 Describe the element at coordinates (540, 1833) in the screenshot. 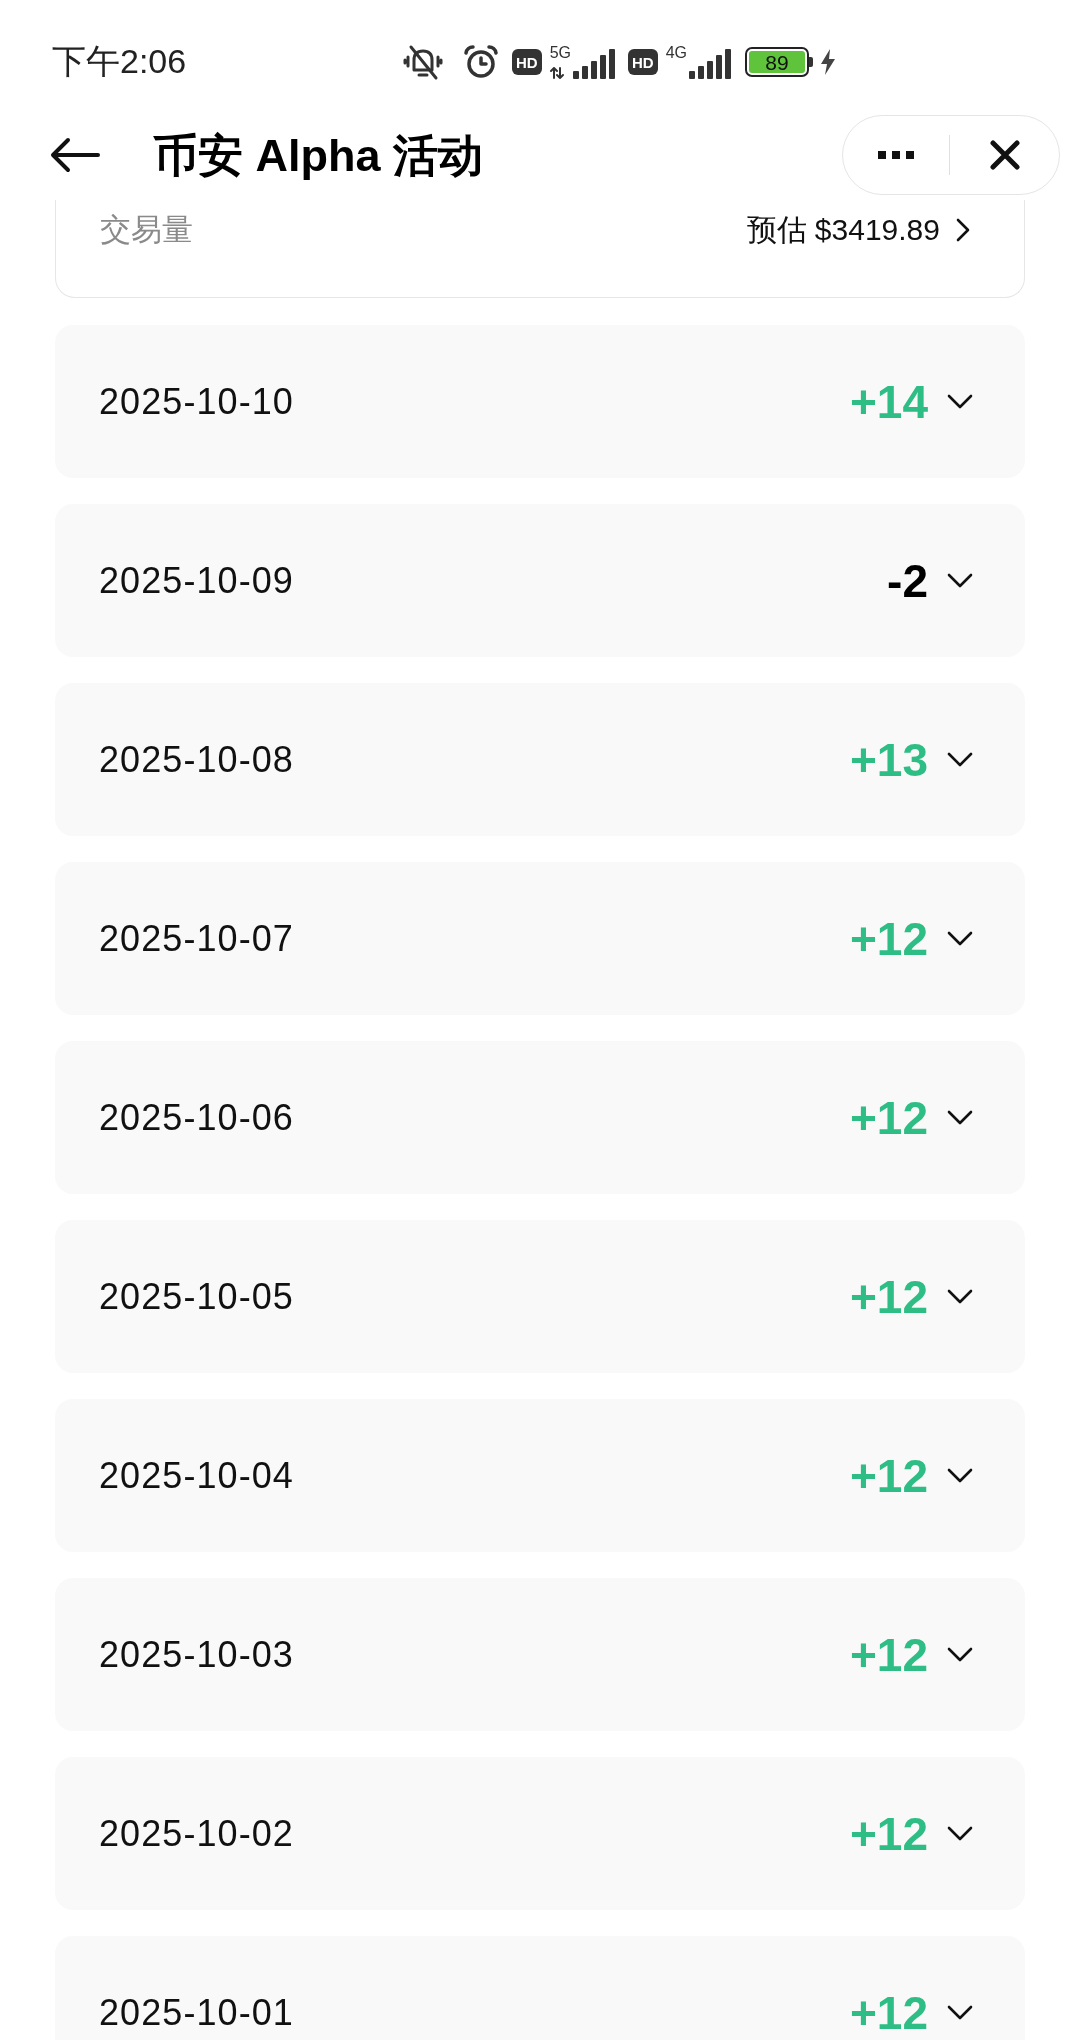

I see `day-row: 2025-10-02 +12` at that location.